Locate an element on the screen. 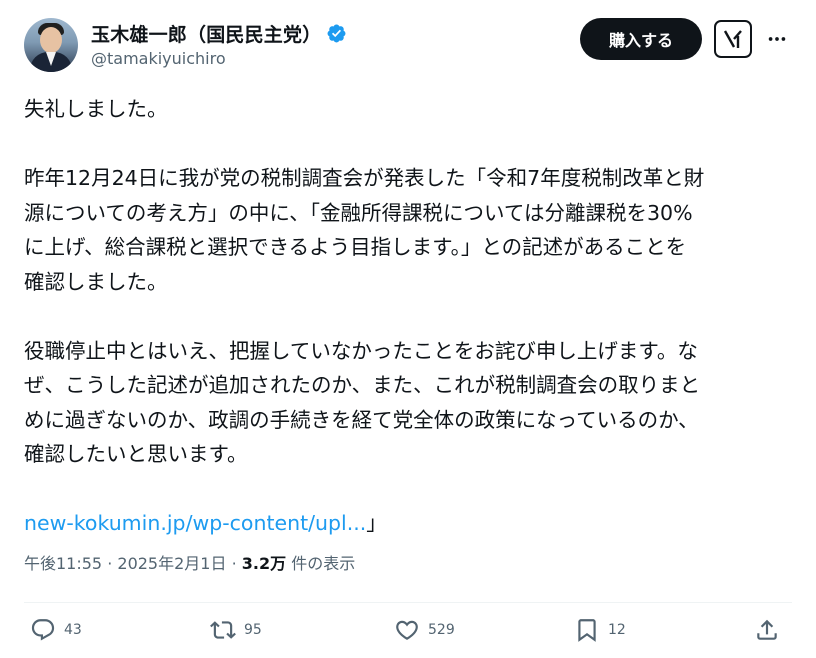 This screenshot has width=816, height=658. buy-button: 購入する is located at coordinates (641, 39).